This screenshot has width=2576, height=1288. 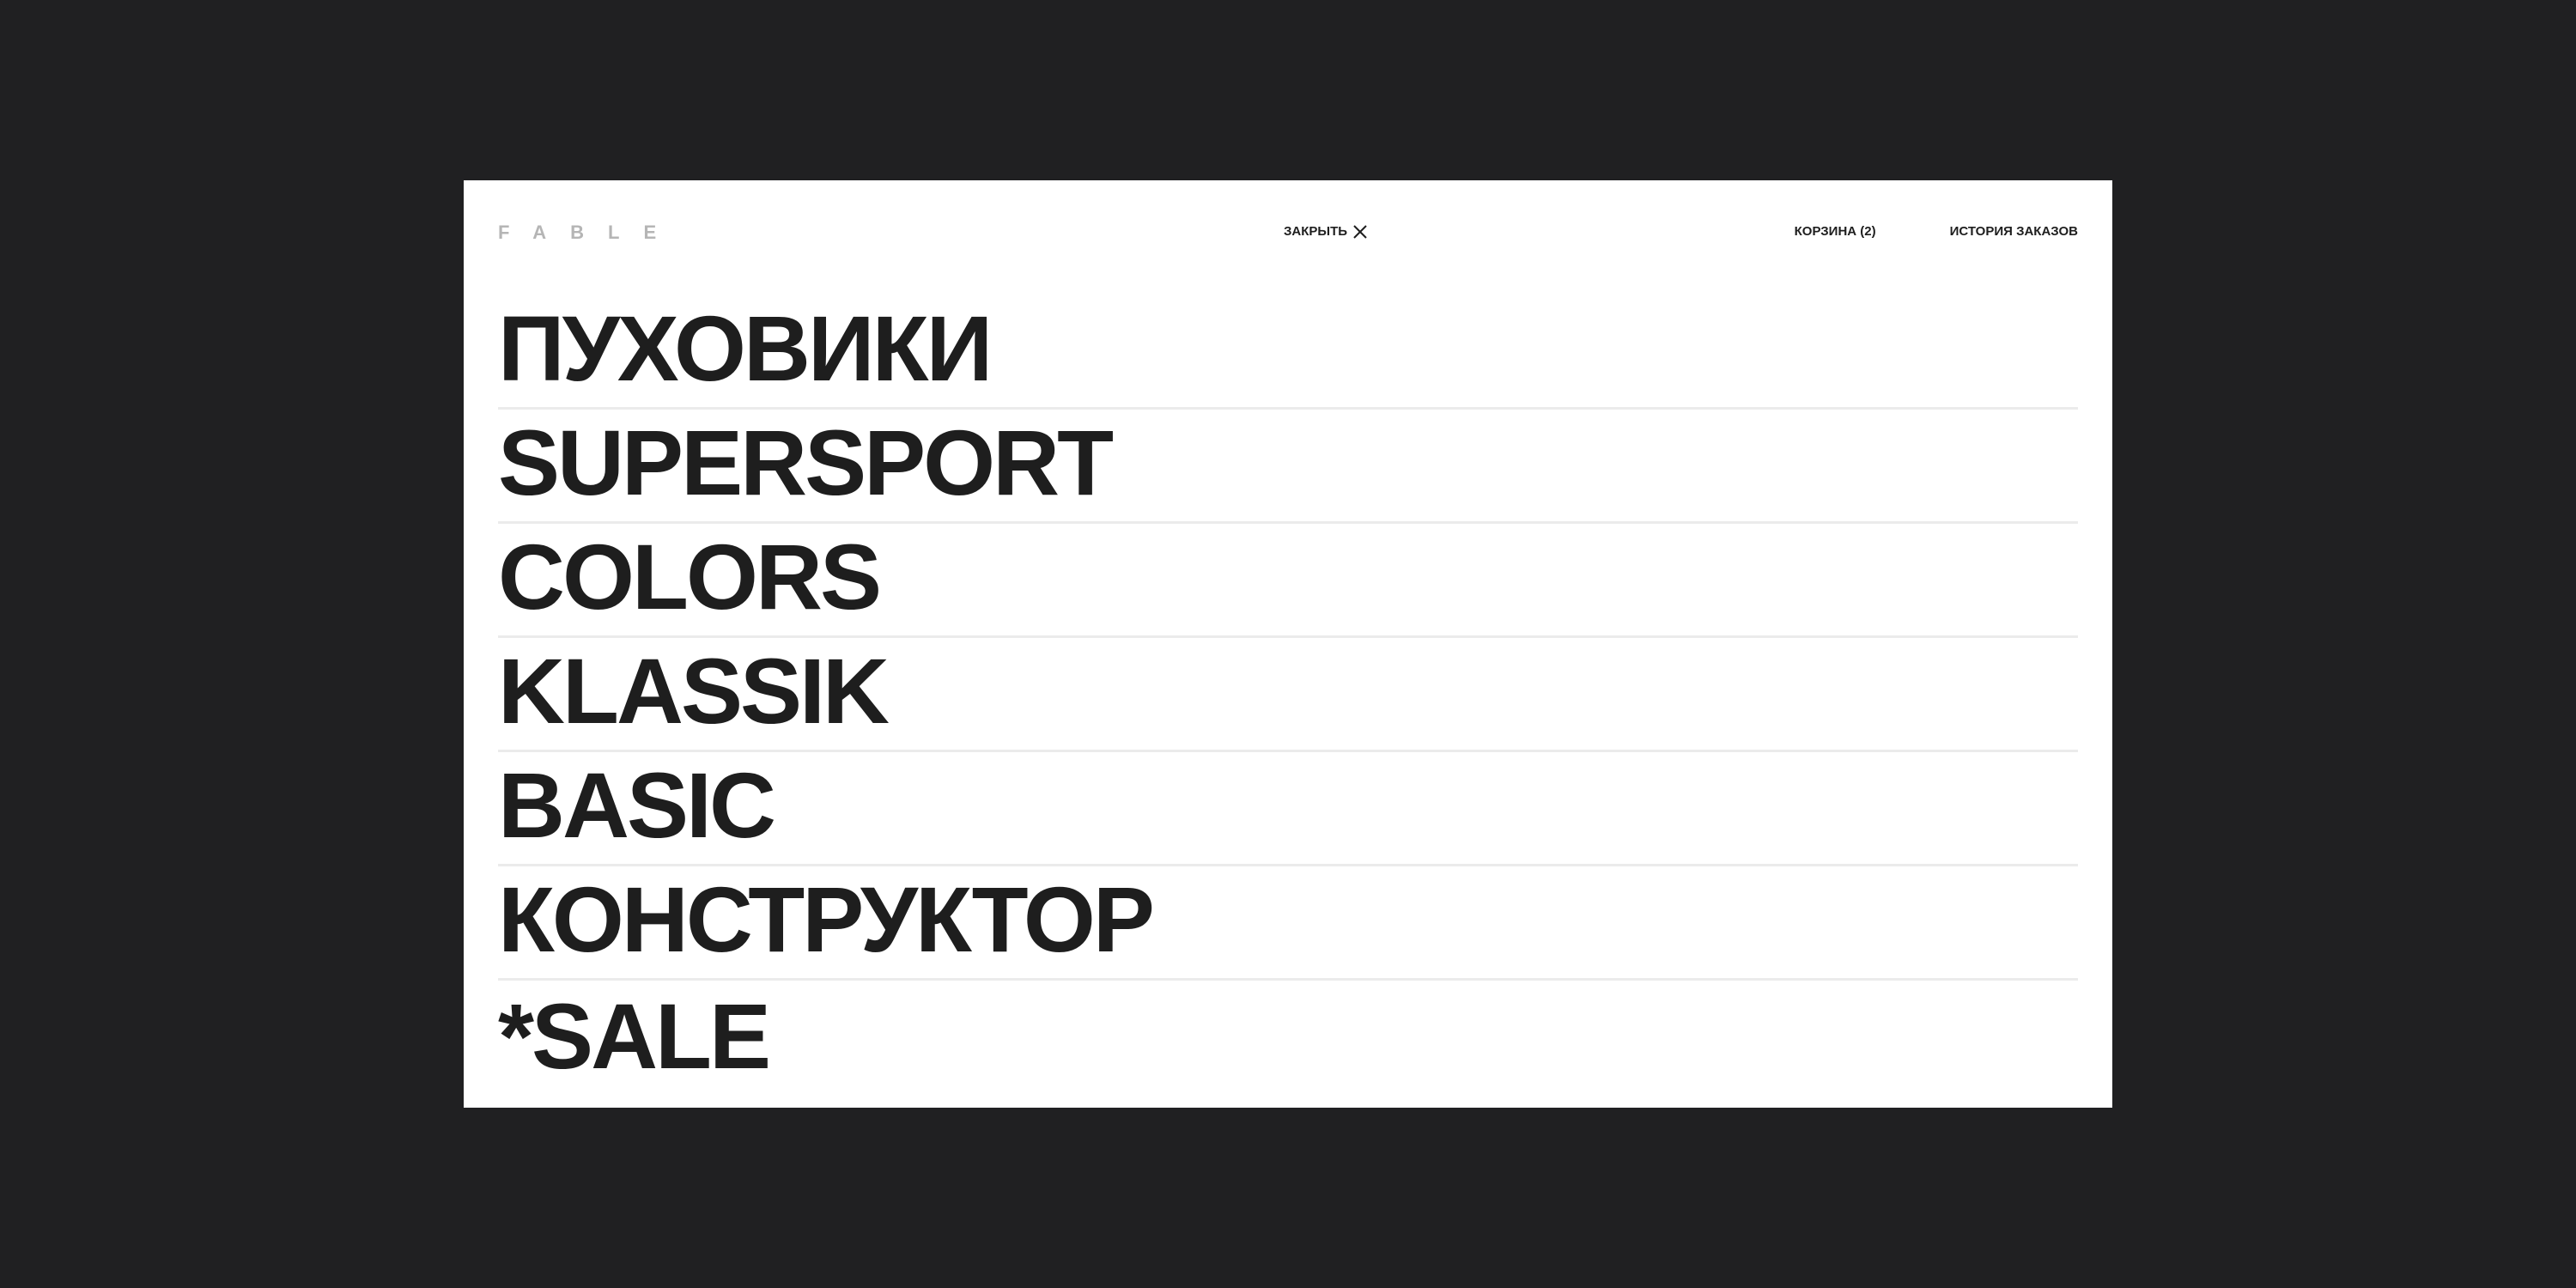 I want to click on menu-item-colors: COLORS, so click(x=1288, y=581).